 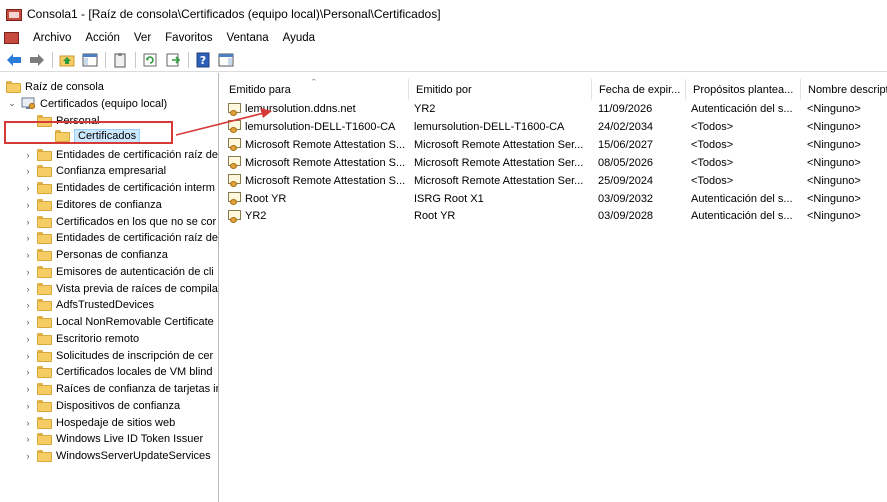 What do you see at coordinates (142, 38) in the screenshot?
I see `menu-ver: Ver` at bounding box center [142, 38].